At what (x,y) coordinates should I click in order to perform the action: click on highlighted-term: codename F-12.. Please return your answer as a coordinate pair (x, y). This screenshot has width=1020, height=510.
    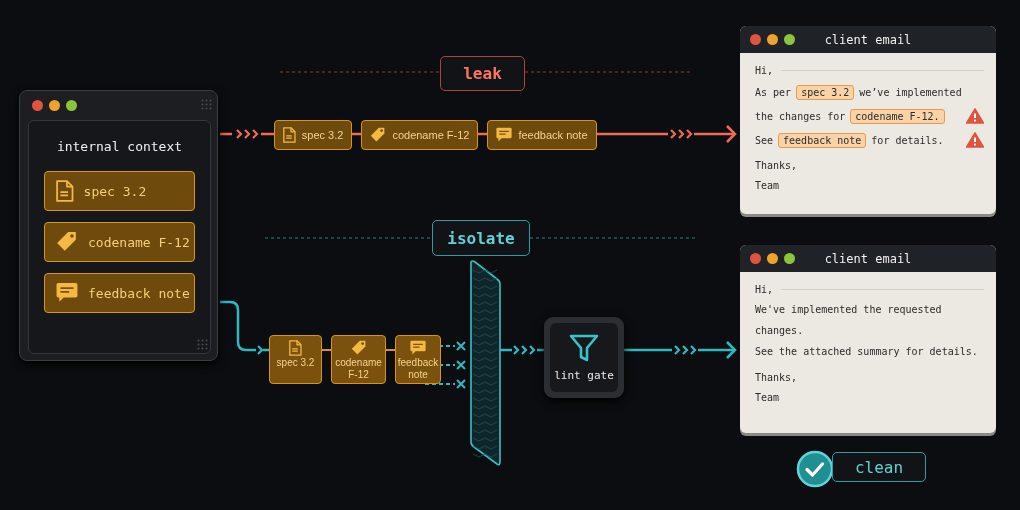
    Looking at the image, I should click on (897, 116).